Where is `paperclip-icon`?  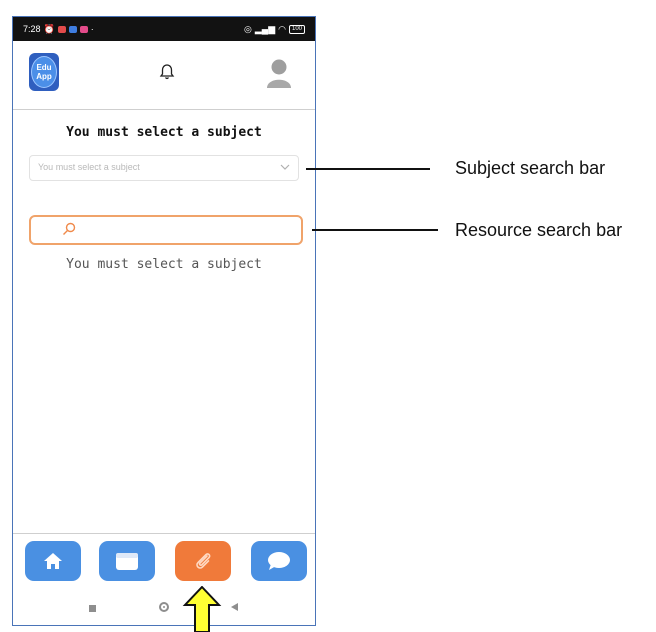
paperclip-icon is located at coordinates (203, 561).